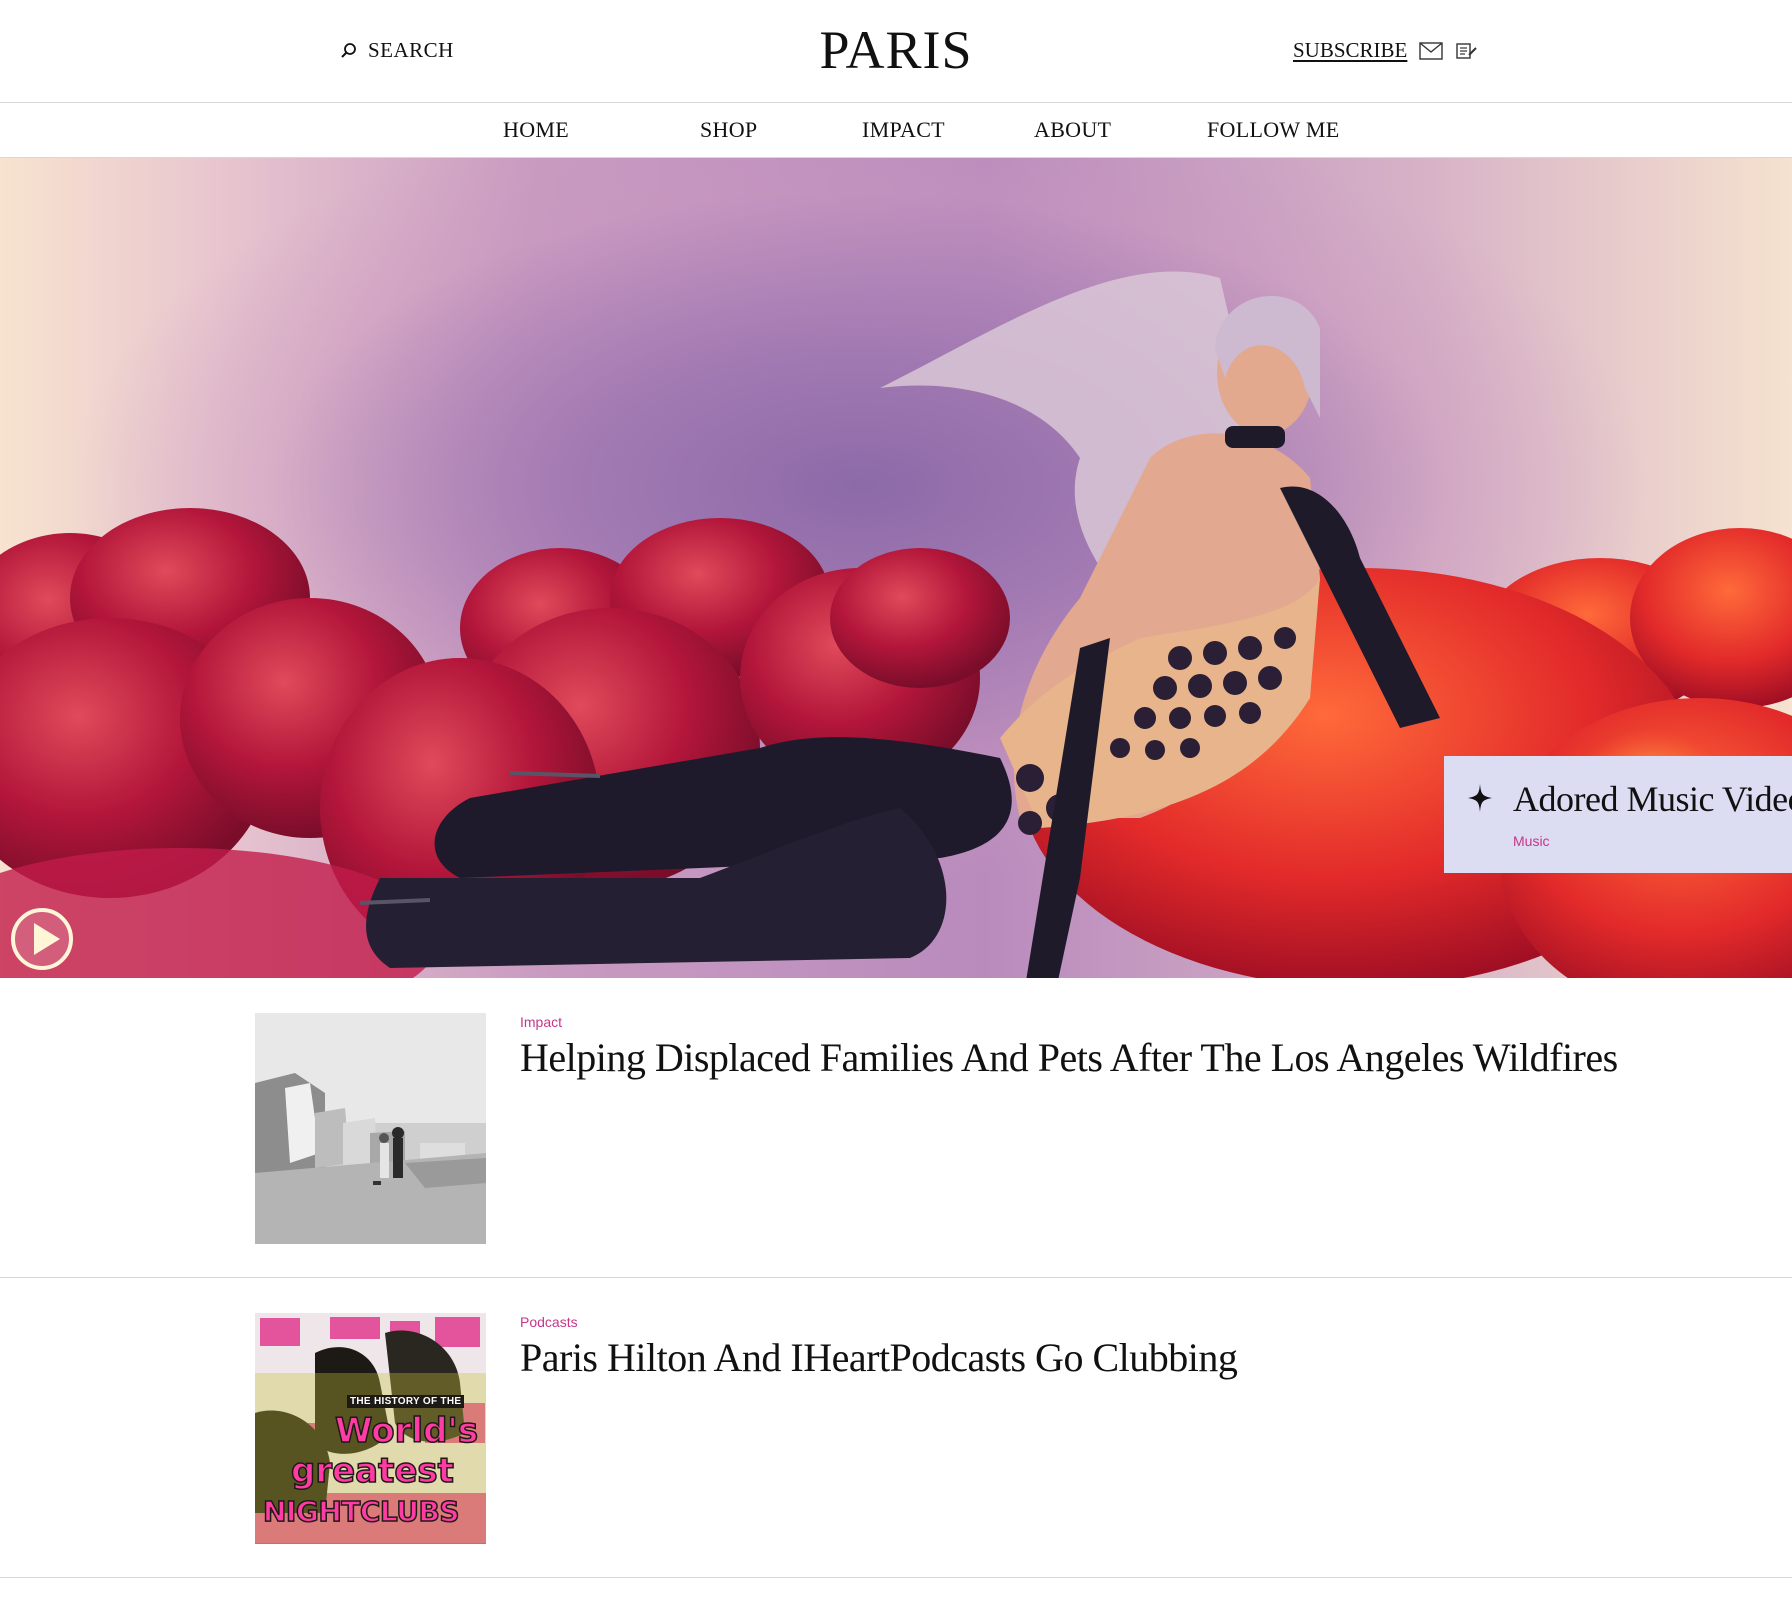 This screenshot has height=1600, width=1792. What do you see at coordinates (406, 1401) in the screenshot?
I see `podcast-cover-text-line1: THE HISTORY OF THE` at bounding box center [406, 1401].